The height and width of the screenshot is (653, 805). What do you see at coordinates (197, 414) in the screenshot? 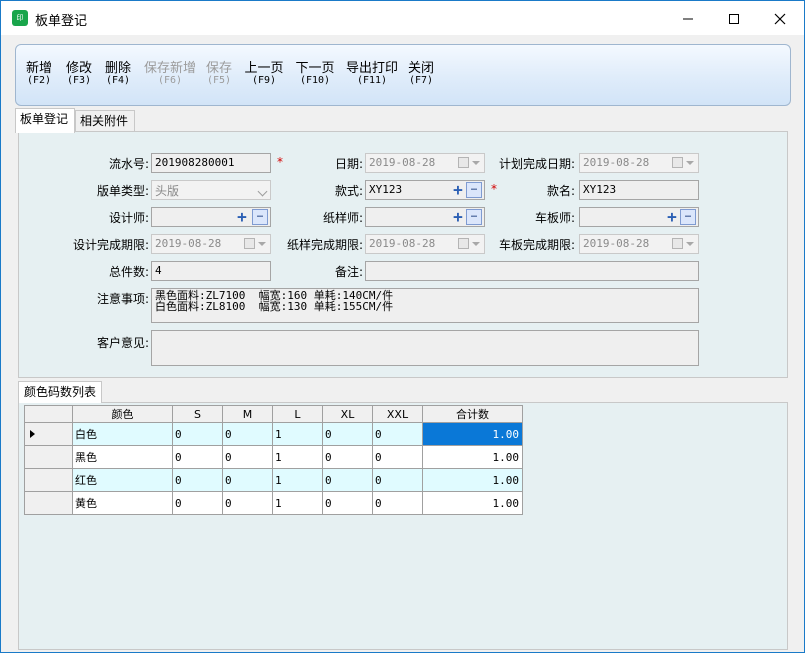
I see `column-header: S` at bounding box center [197, 414].